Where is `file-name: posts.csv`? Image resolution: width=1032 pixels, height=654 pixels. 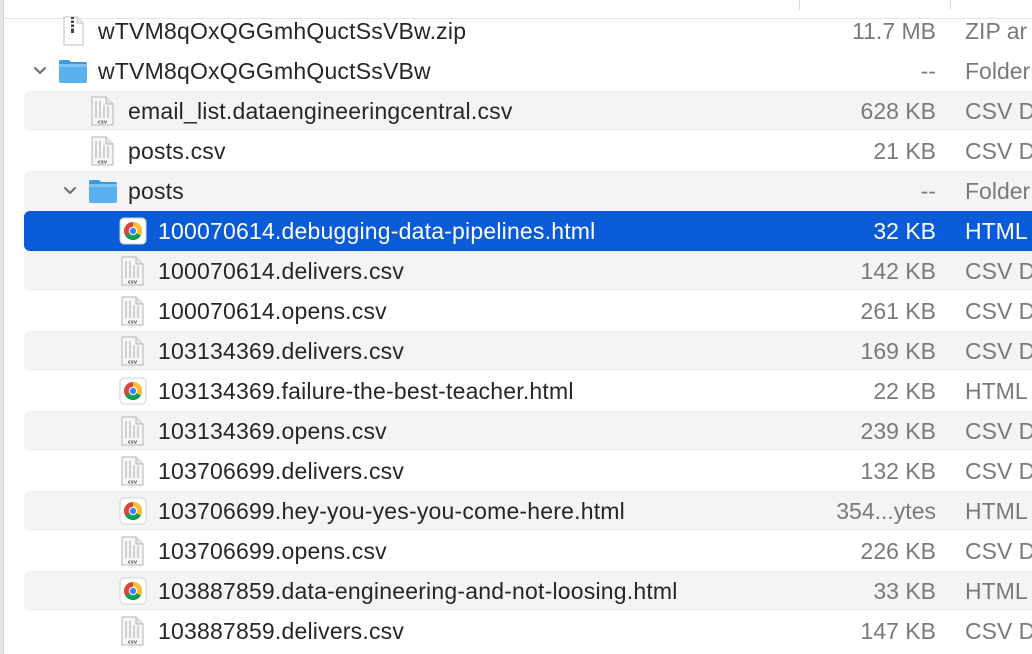 file-name: posts.csv is located at coordinates (177, 151).